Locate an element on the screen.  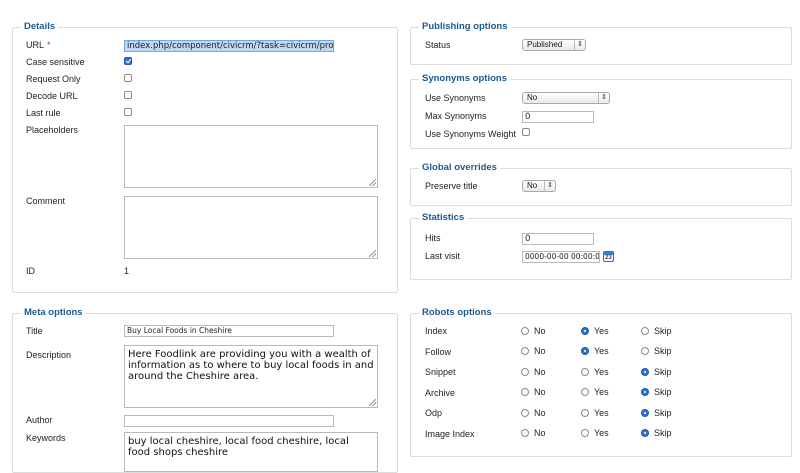
hits-label: Hits is located at coordinates (433, 238).